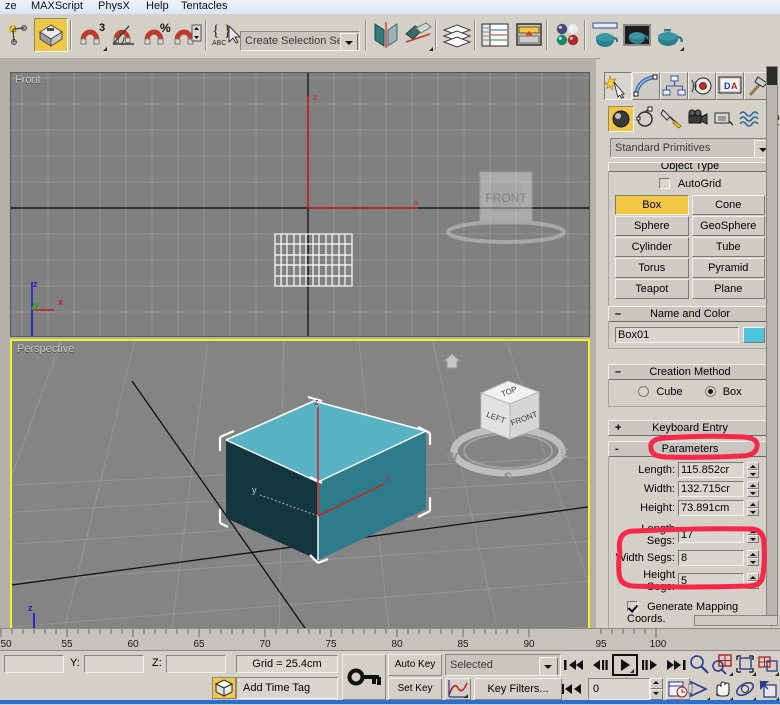  Describe the element at coordinates (702, 86) in the screenshot. I see `motion-tab` at that location.